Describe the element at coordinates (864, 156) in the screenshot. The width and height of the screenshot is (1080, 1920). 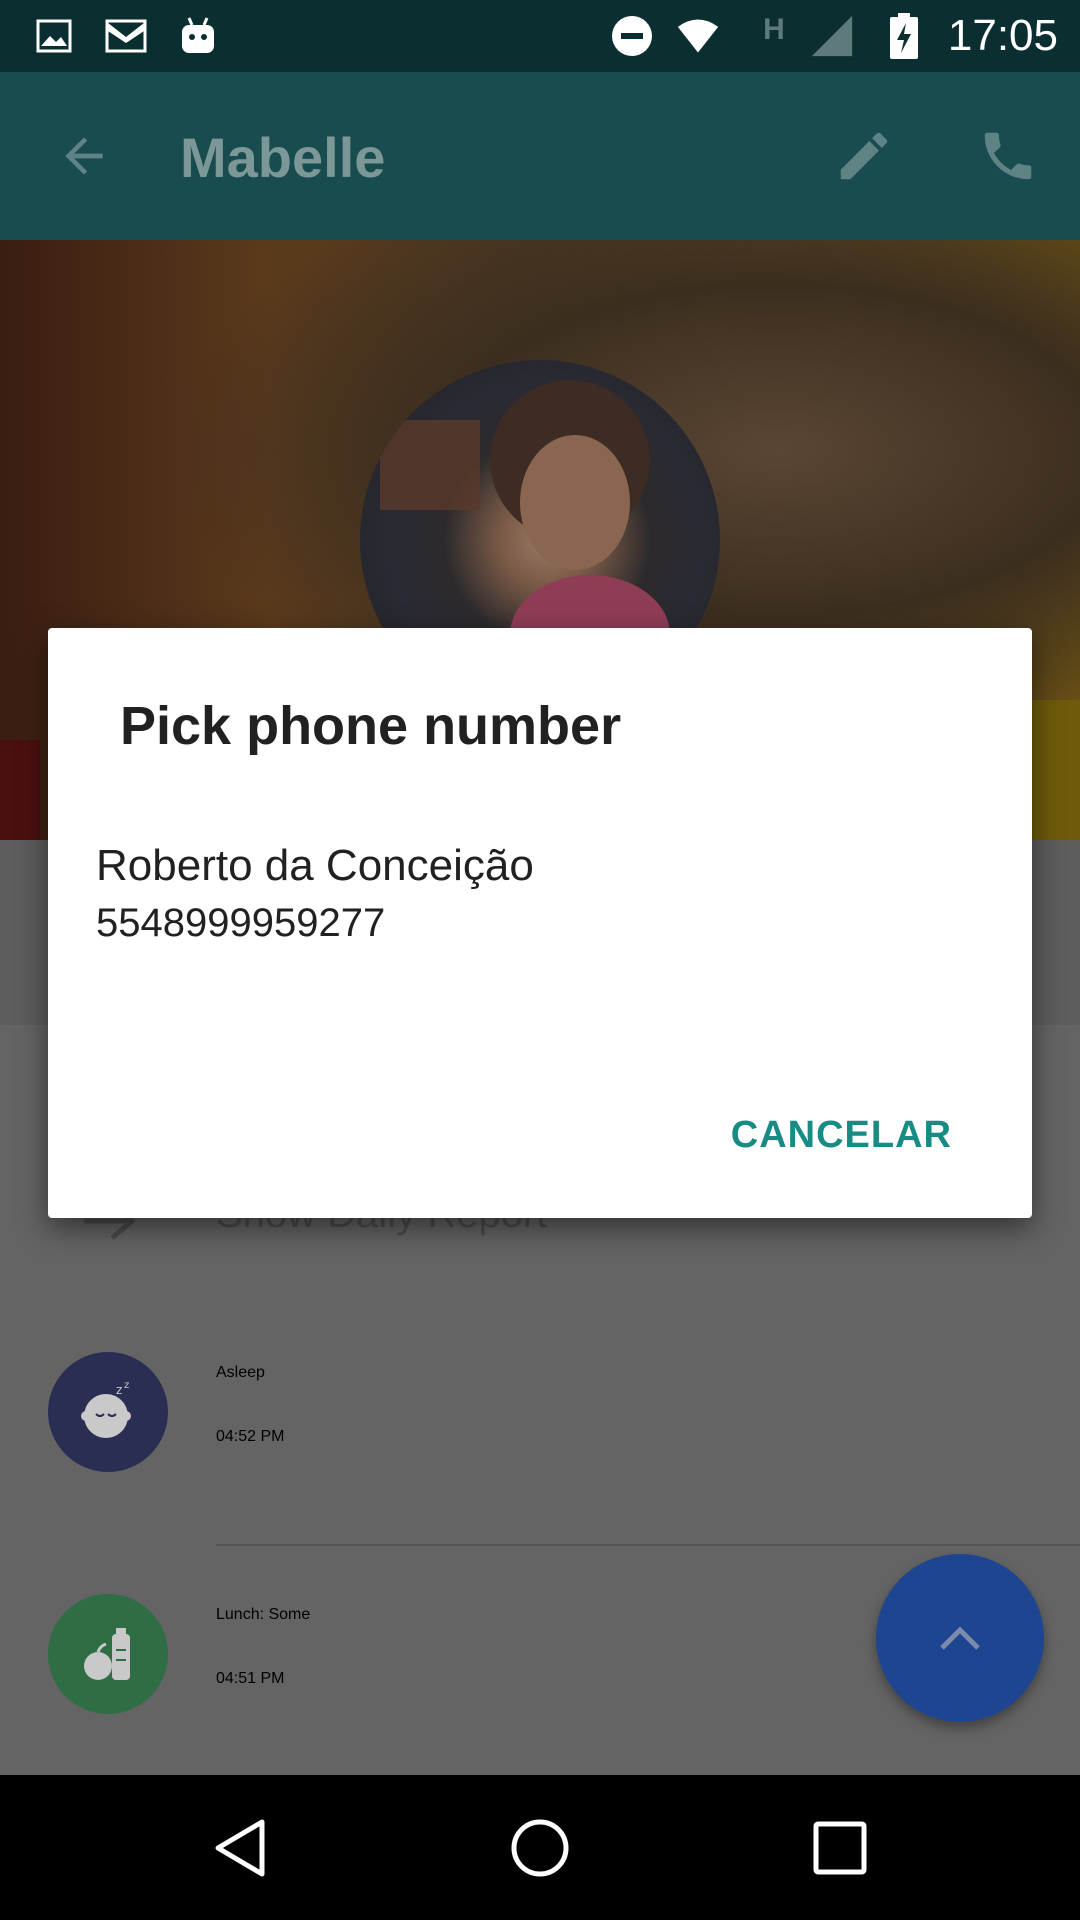
I see `edit-pencil-icon` at that location.